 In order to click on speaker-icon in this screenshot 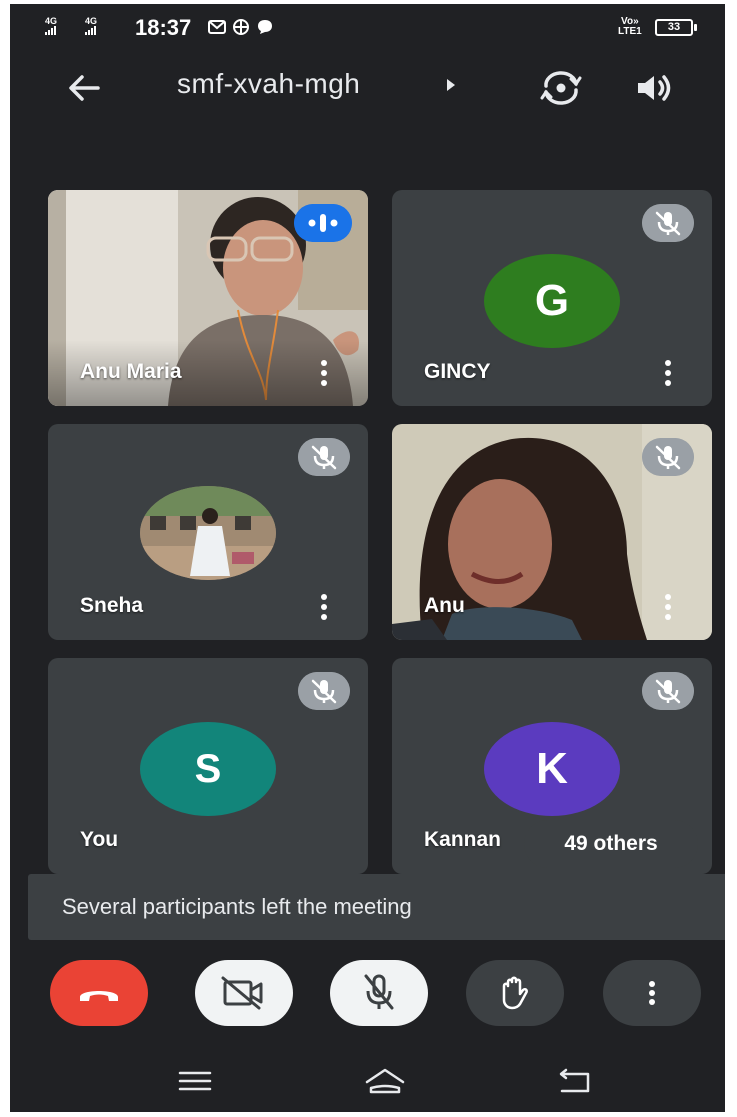, I will do `click(654, 88)`.